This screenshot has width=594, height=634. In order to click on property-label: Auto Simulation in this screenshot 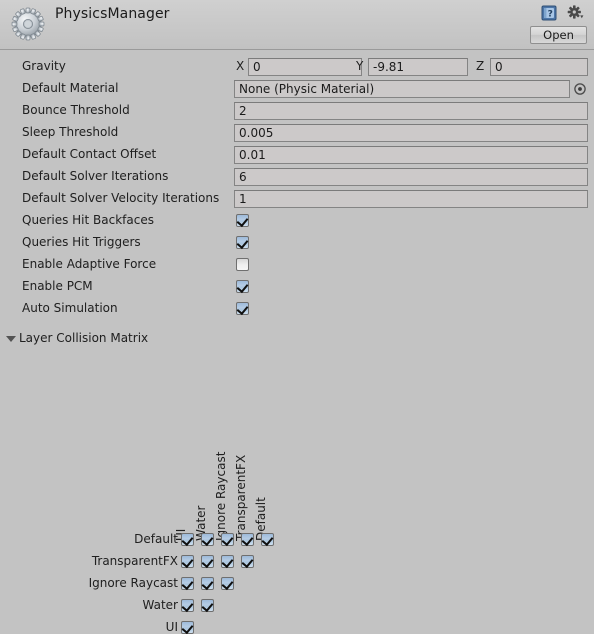, I will do `click(70, 308)`.